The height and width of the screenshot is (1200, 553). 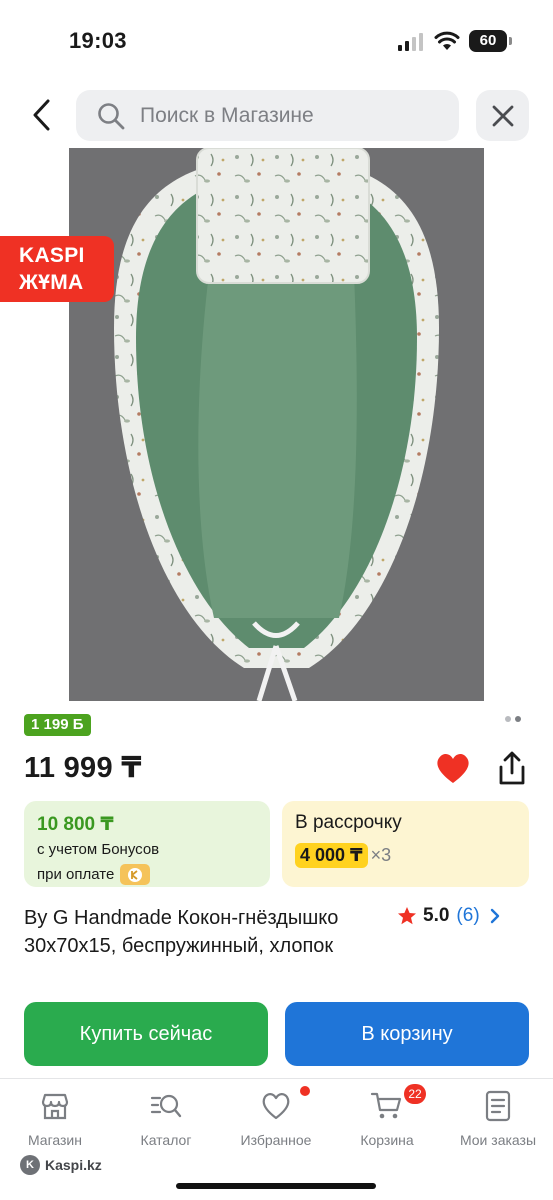 I want to click on chevron-left-icon, so click(x=41, y=115).